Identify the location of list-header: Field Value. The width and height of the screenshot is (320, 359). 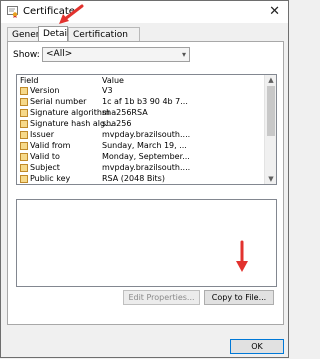
(140, 80).